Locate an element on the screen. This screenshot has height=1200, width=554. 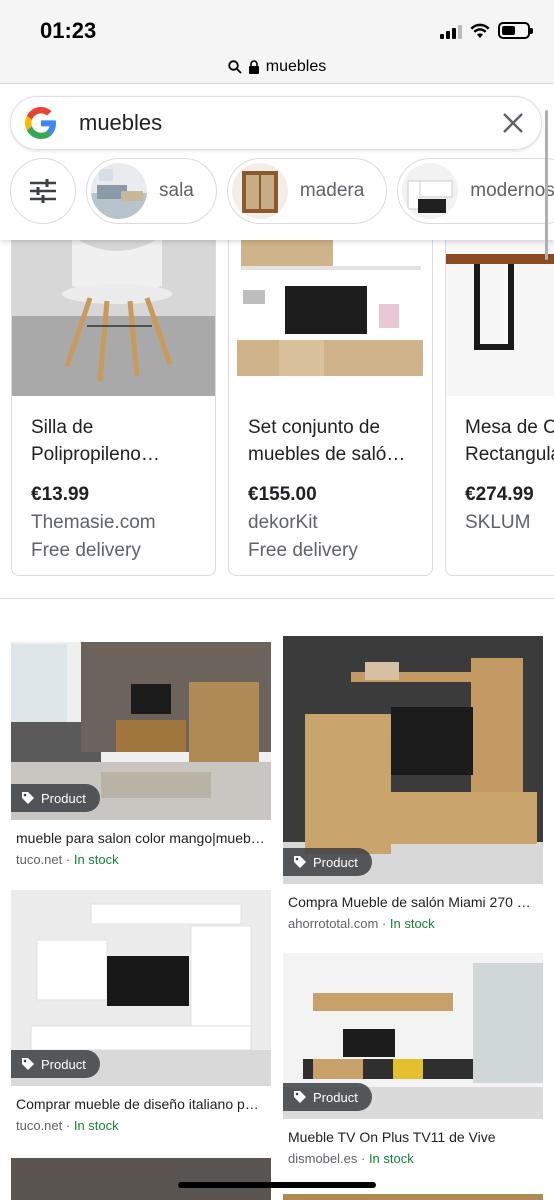
filter-options-button is located at coordinates (43, 191).